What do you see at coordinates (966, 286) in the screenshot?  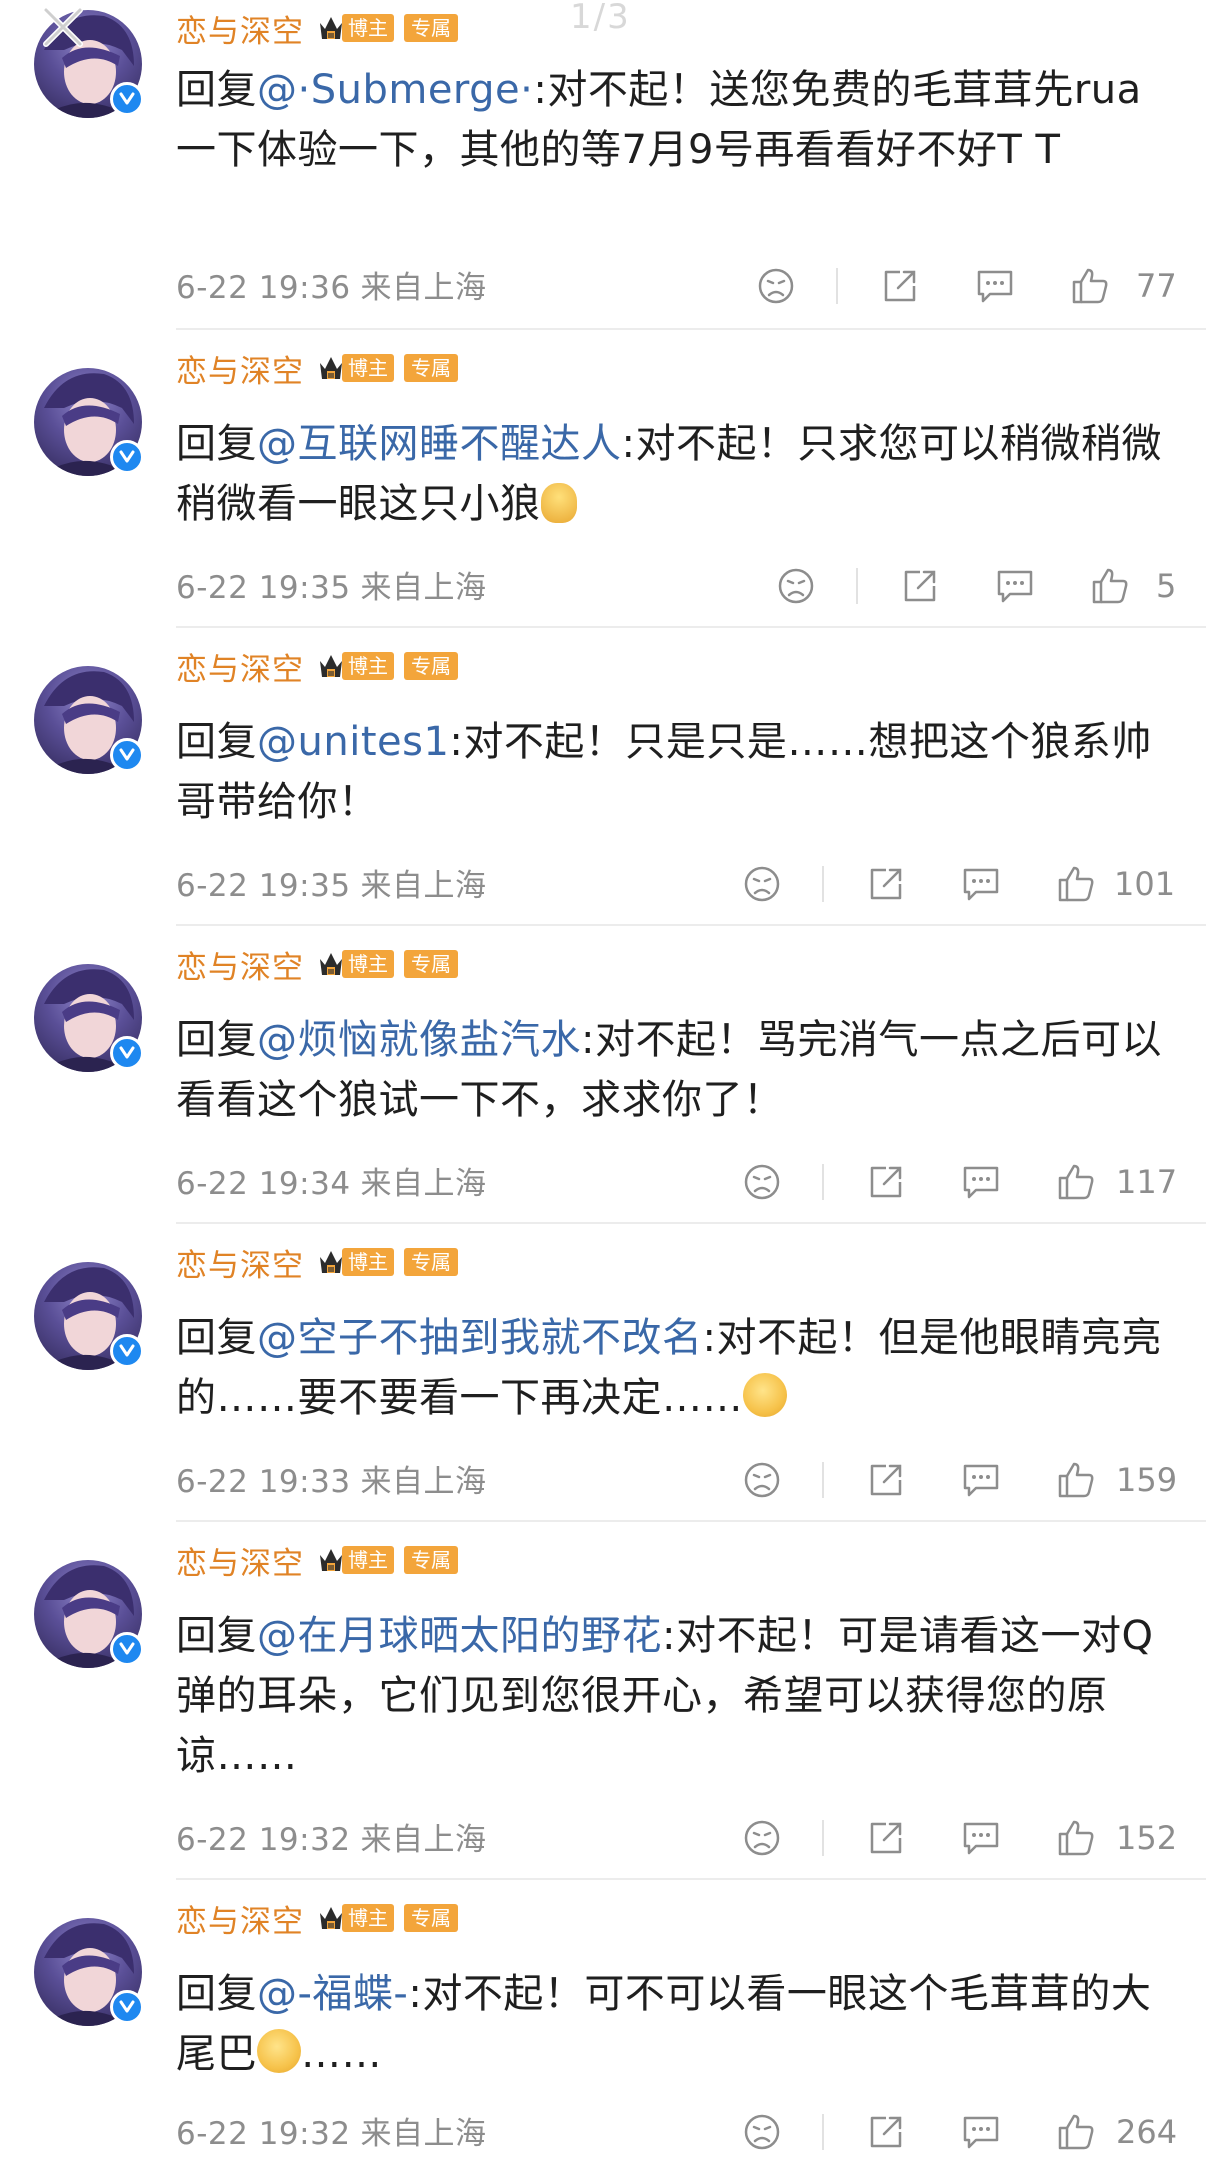 I see `action-bar: 77` at bounding box center [966, 286].